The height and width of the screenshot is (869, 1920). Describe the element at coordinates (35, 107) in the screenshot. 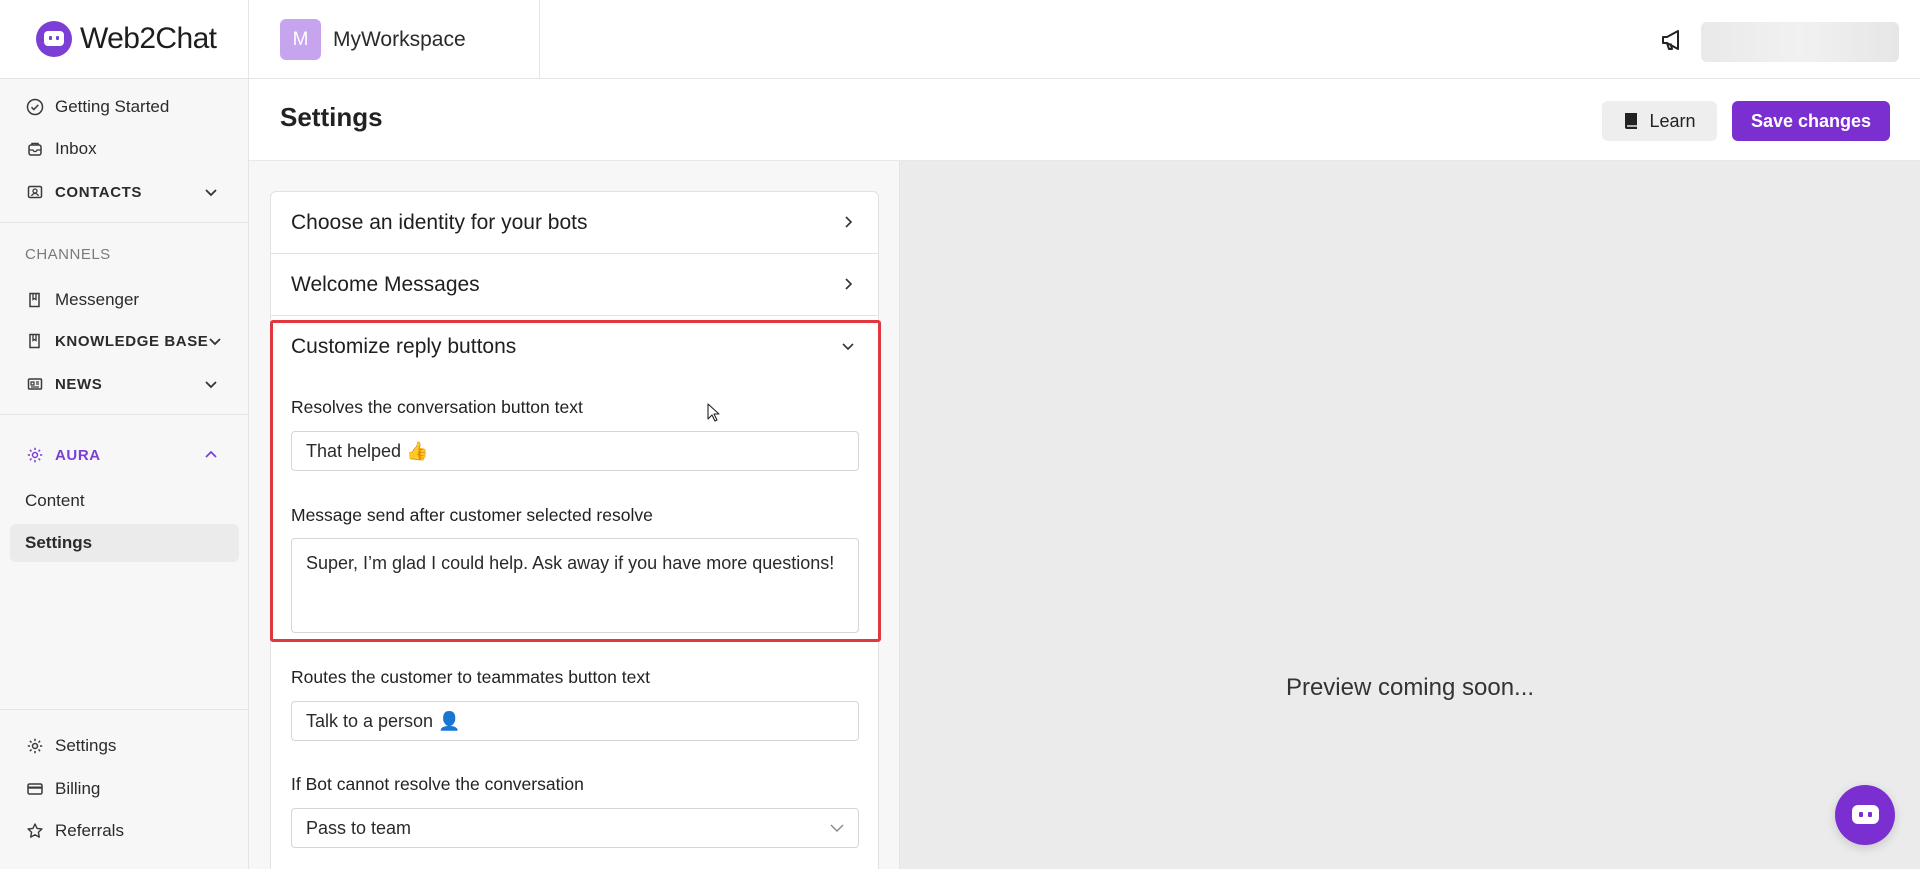

I see `check-circle-icon` at that location.